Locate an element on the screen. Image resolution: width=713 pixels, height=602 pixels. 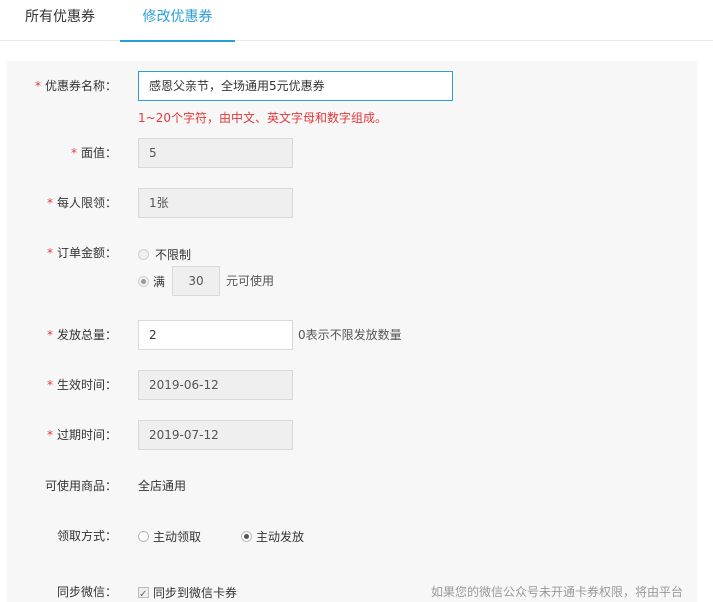
start-time-input: 2019-06-12 is located at coordinates (215, 385).